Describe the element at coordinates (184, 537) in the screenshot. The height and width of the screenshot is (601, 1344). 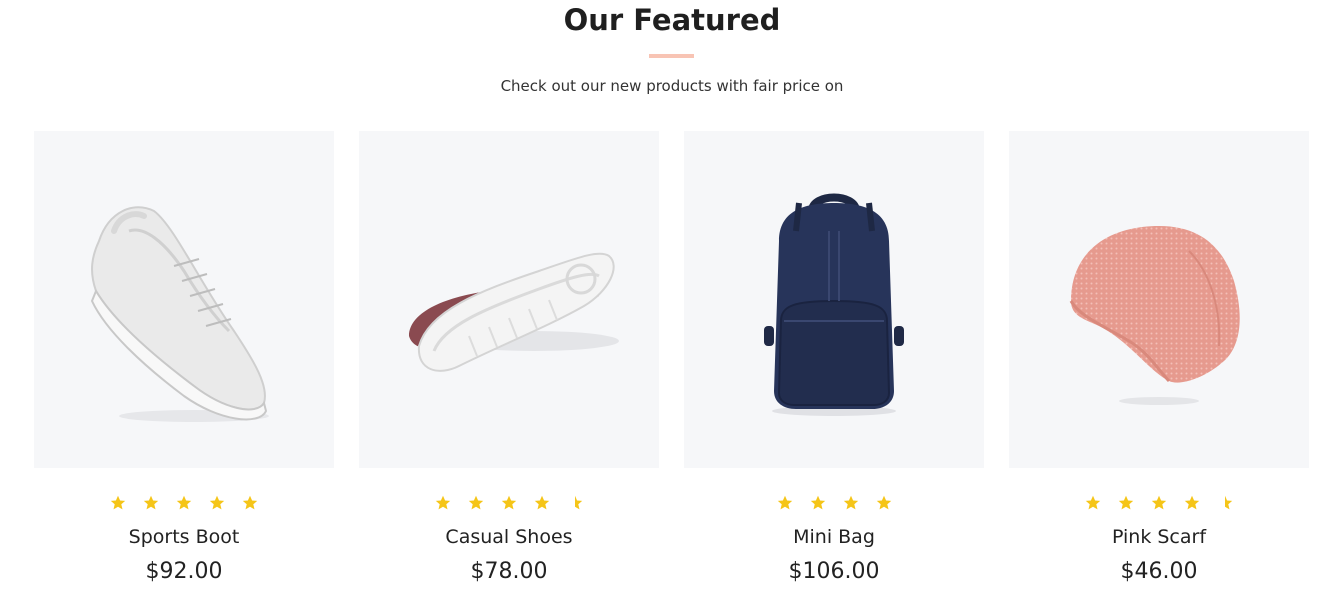
I see `product-name: Sports Boot` at that location.